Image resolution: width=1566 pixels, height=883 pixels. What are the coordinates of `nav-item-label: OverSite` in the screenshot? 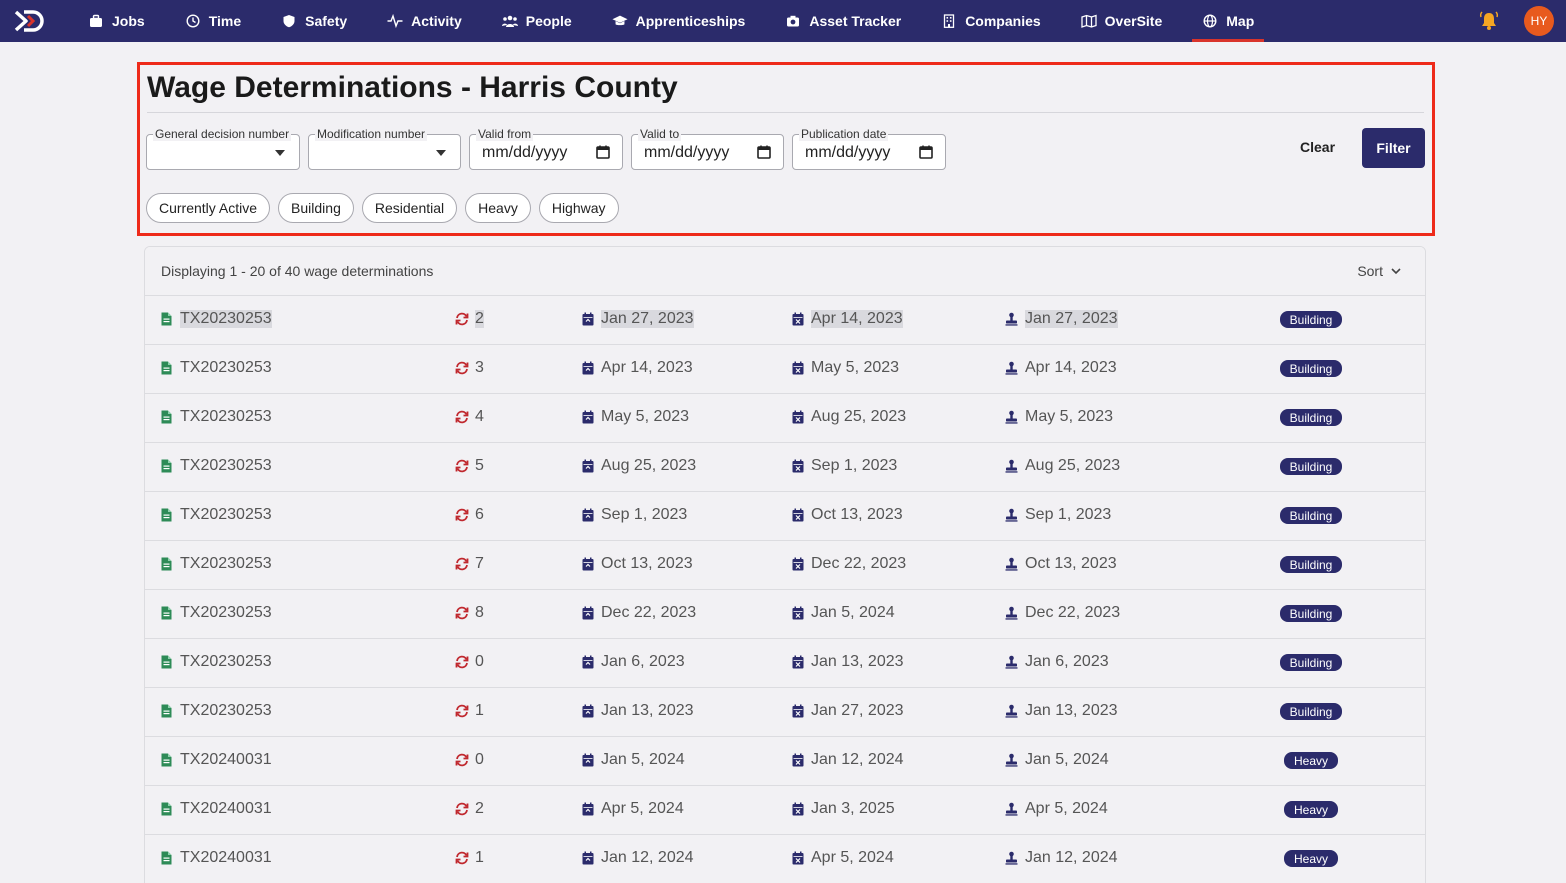 It's located at (1133, 21).